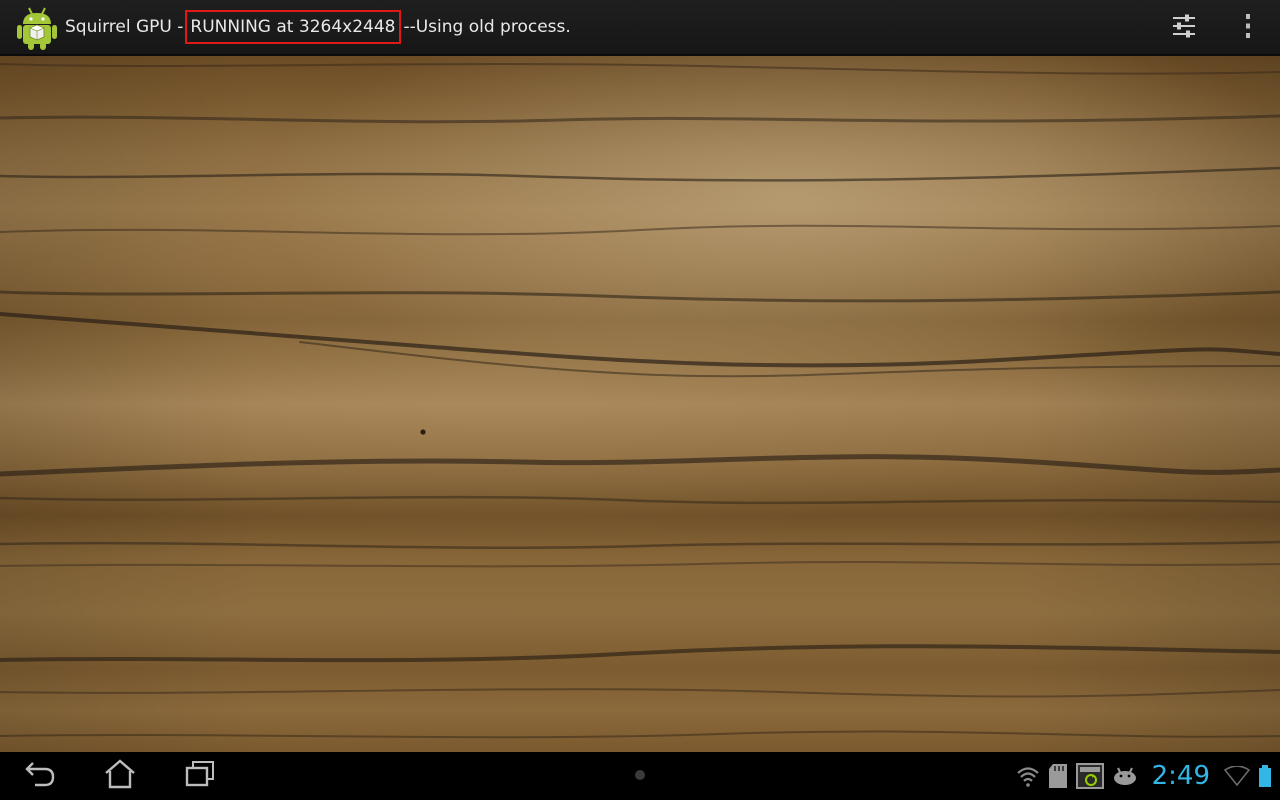 The width and height of the screenshot is (1280, 800). I want to click on recent-apps-button, so click(200, 776).